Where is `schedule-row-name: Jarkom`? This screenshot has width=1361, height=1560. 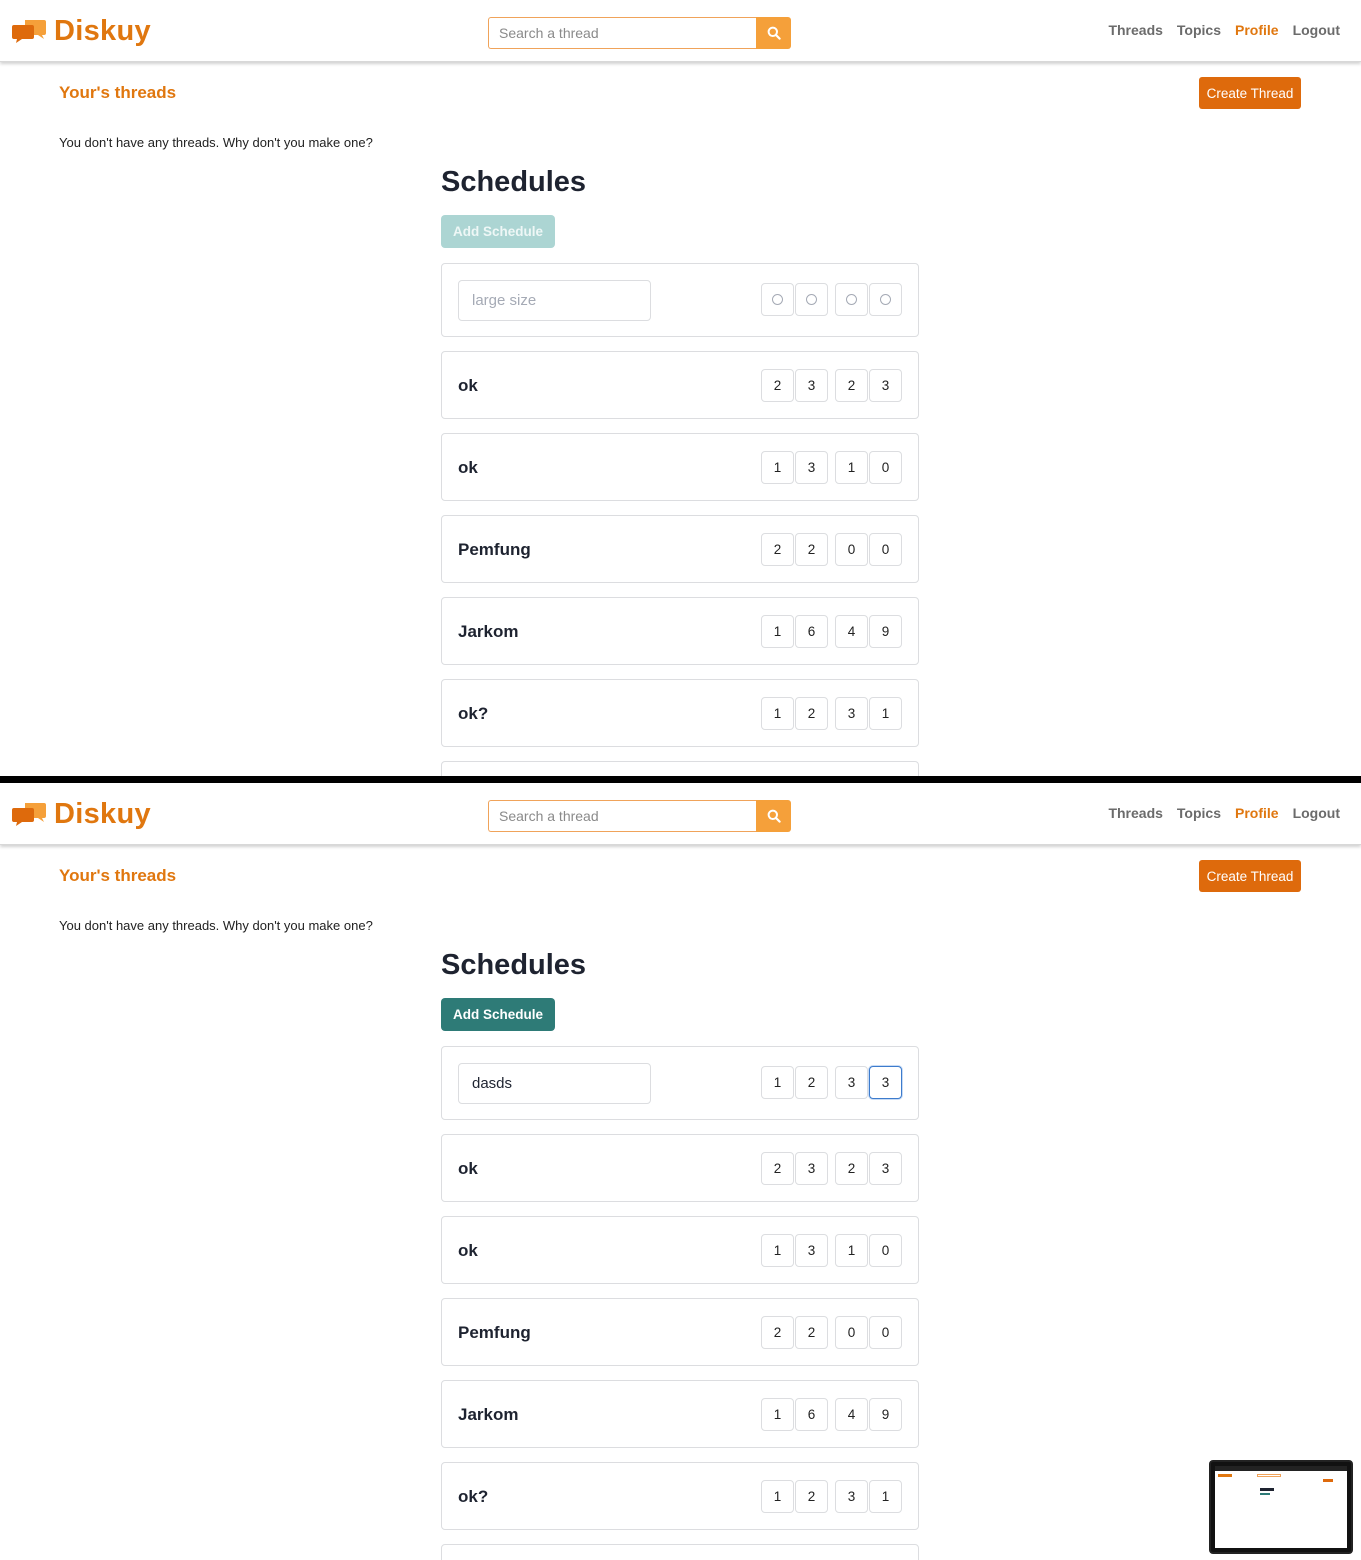 schedule-row-name: Jarkom is located at coordinates (488, 631).